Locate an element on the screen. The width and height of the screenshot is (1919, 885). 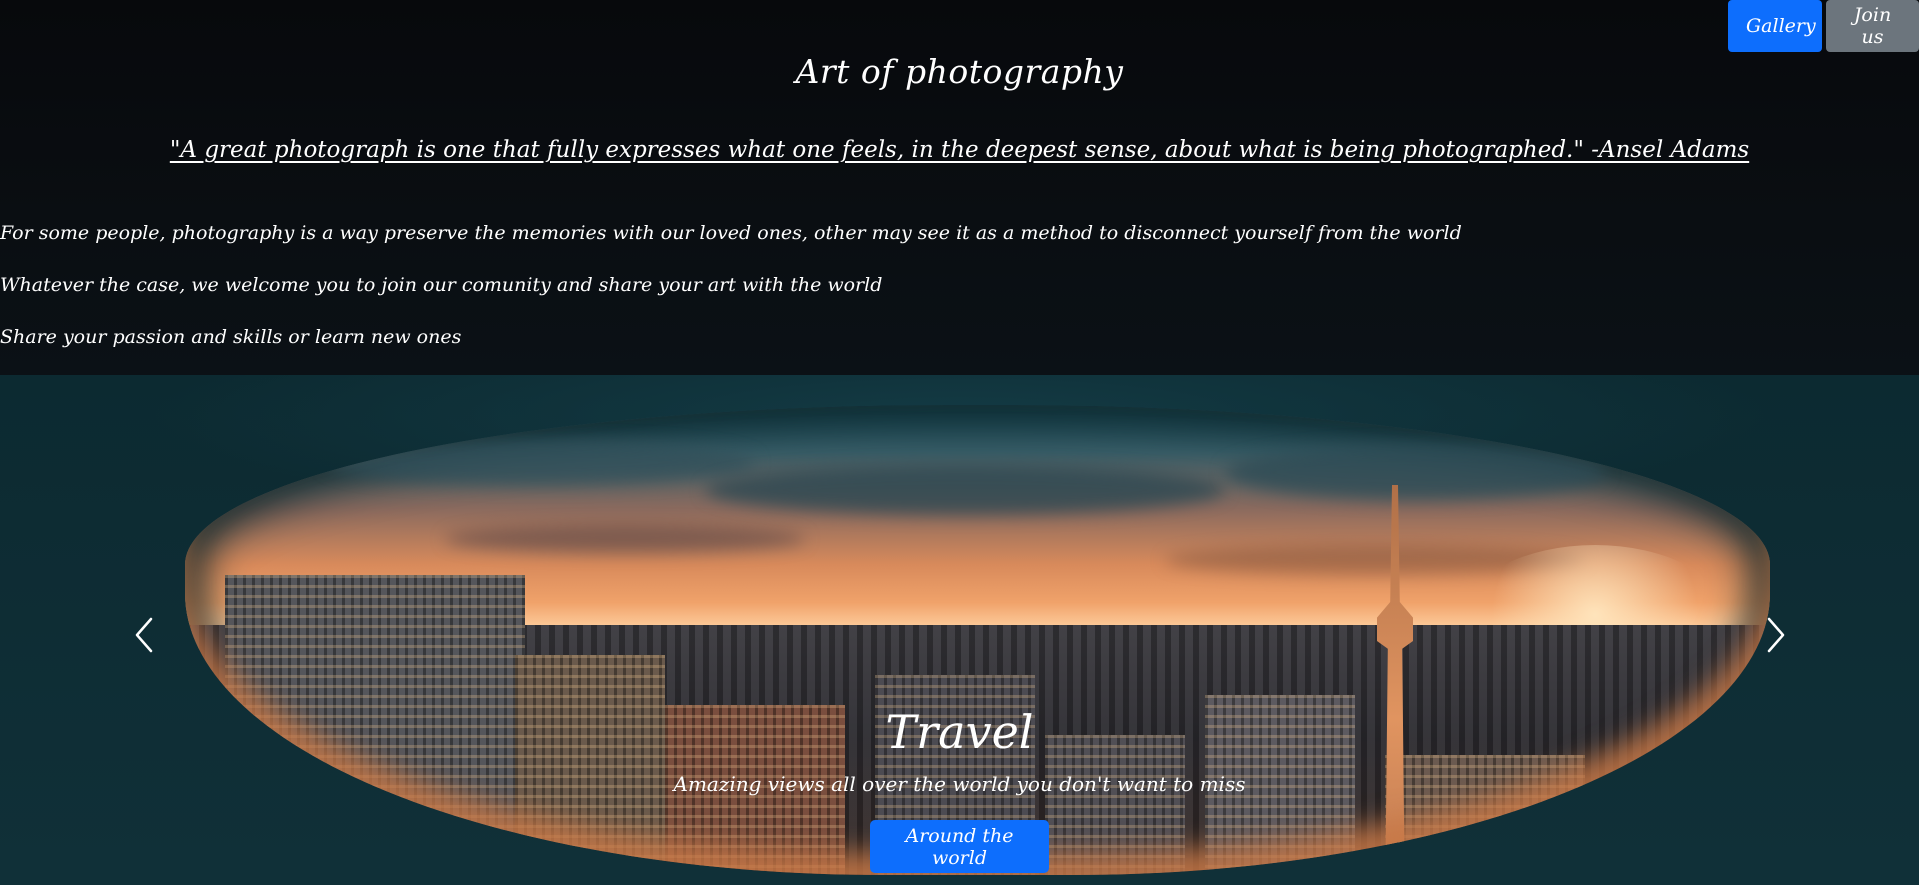
gallery-button: Gallery is located at coordinates (1775, 26).